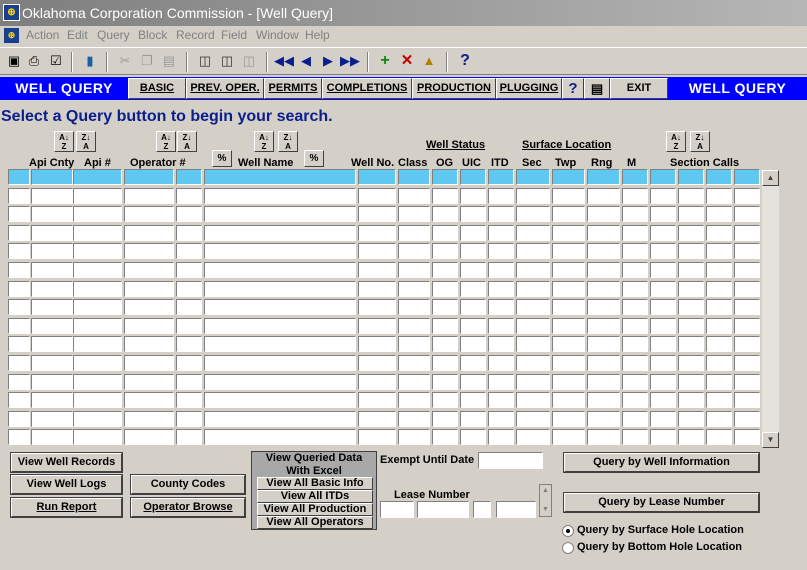  Describe the element at coordinates (315, 522) in the screenshot. I see `view-all-operators-button: View All Operators` at that location.